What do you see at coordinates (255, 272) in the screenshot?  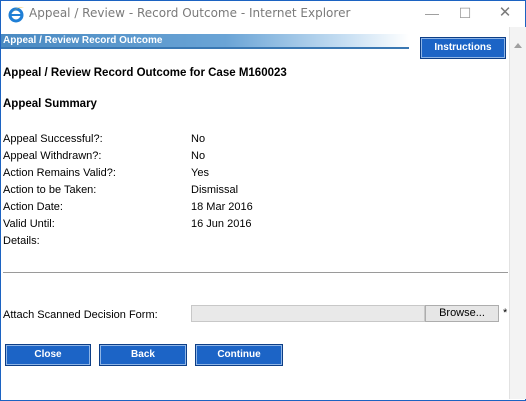 I see `section-divider` at bounding box center [255, 272].